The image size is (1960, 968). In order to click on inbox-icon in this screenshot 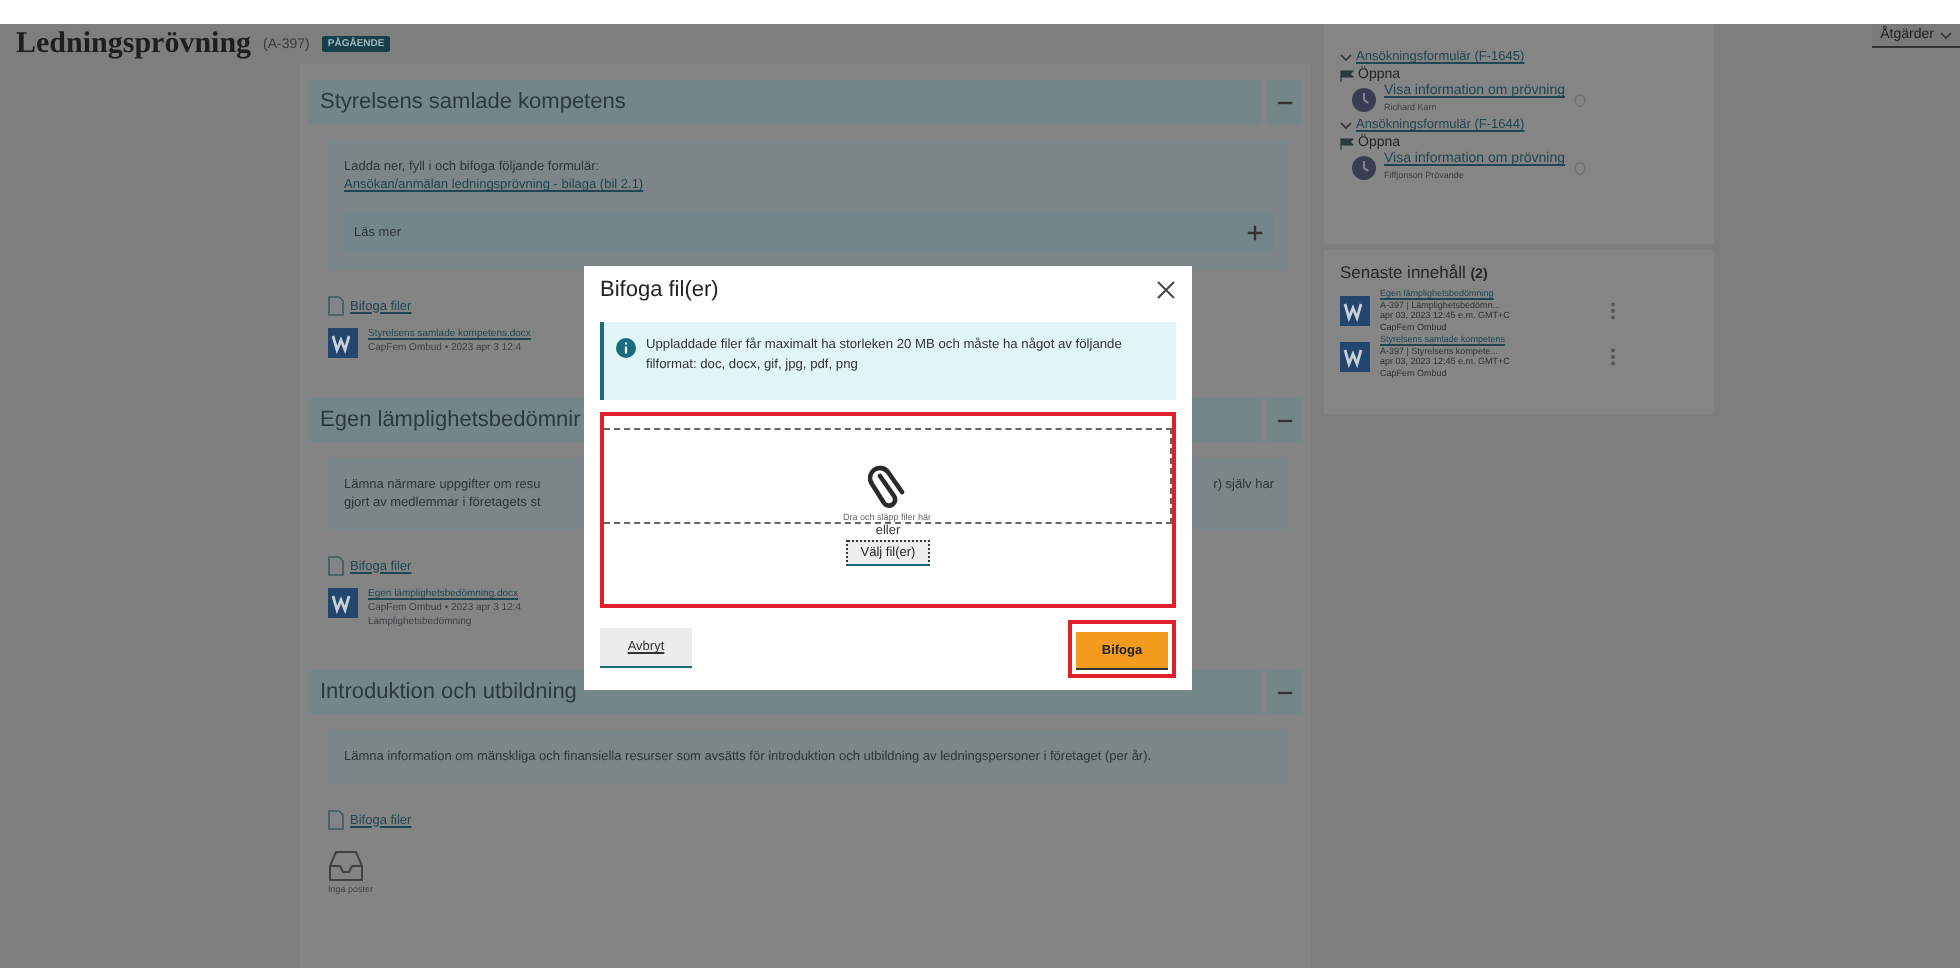, I will do `click(346, 866)`.